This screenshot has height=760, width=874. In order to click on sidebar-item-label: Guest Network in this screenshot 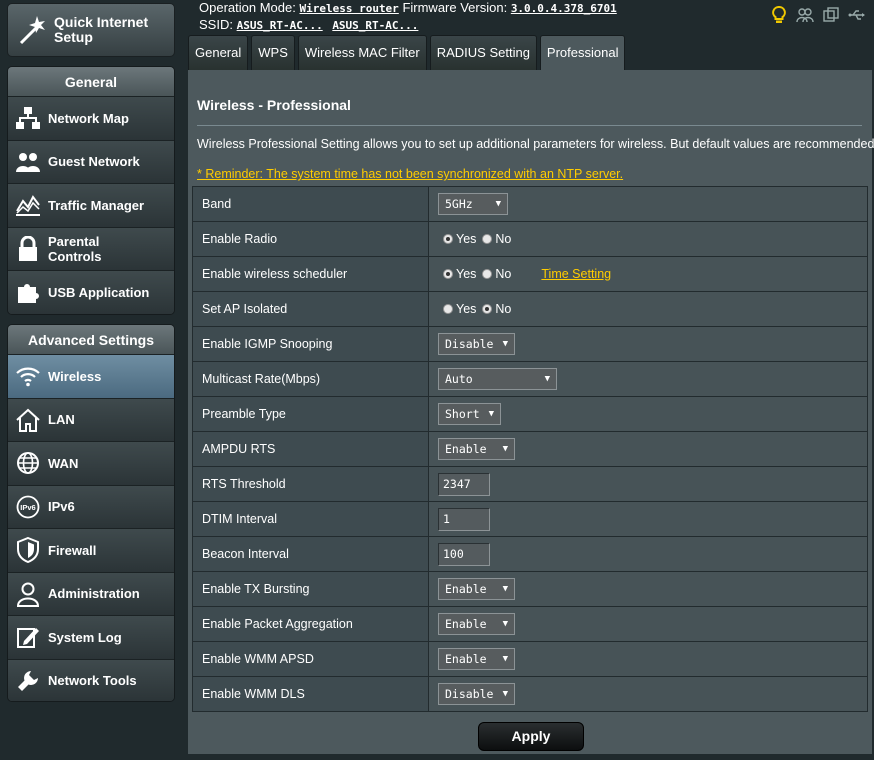, I will do `click(94, 162)`.